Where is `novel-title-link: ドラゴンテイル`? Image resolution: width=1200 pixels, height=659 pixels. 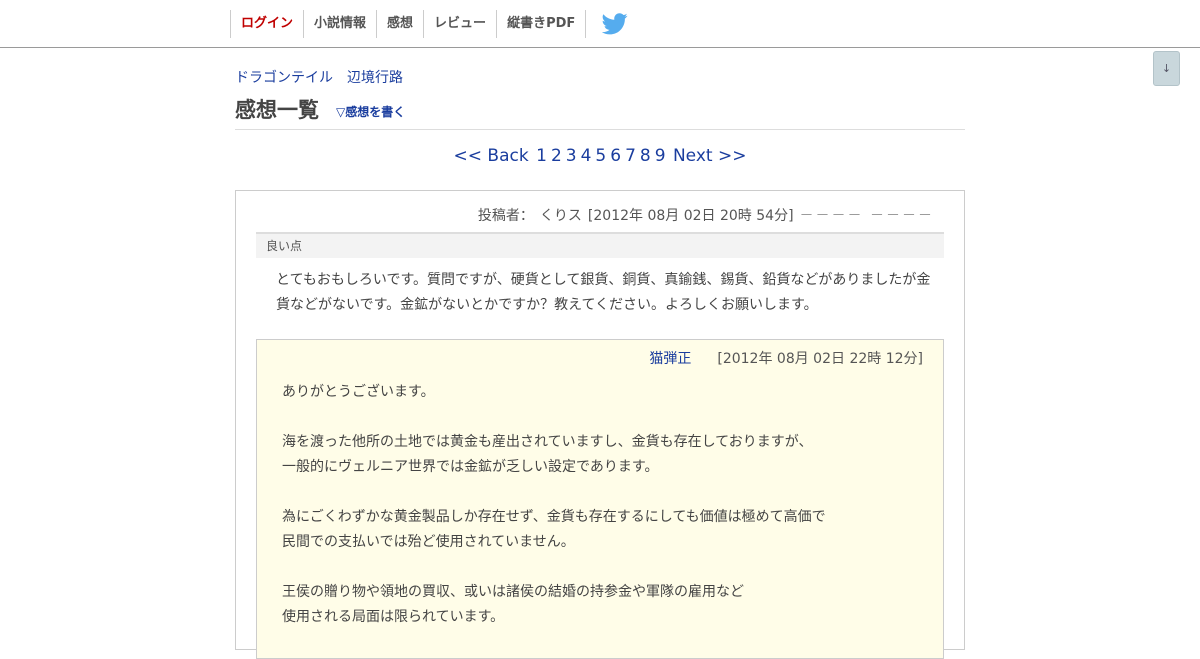
novel-title-link: ドラゴンテイル is located at coordinates (284, 78).